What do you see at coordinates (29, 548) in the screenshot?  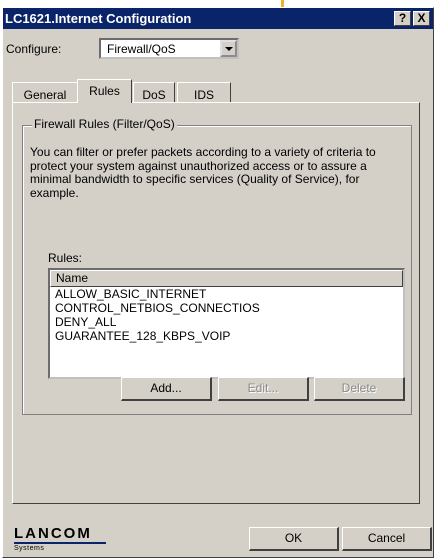 I see `brand-subtitle: Systems` at bounding box center [29, 548].